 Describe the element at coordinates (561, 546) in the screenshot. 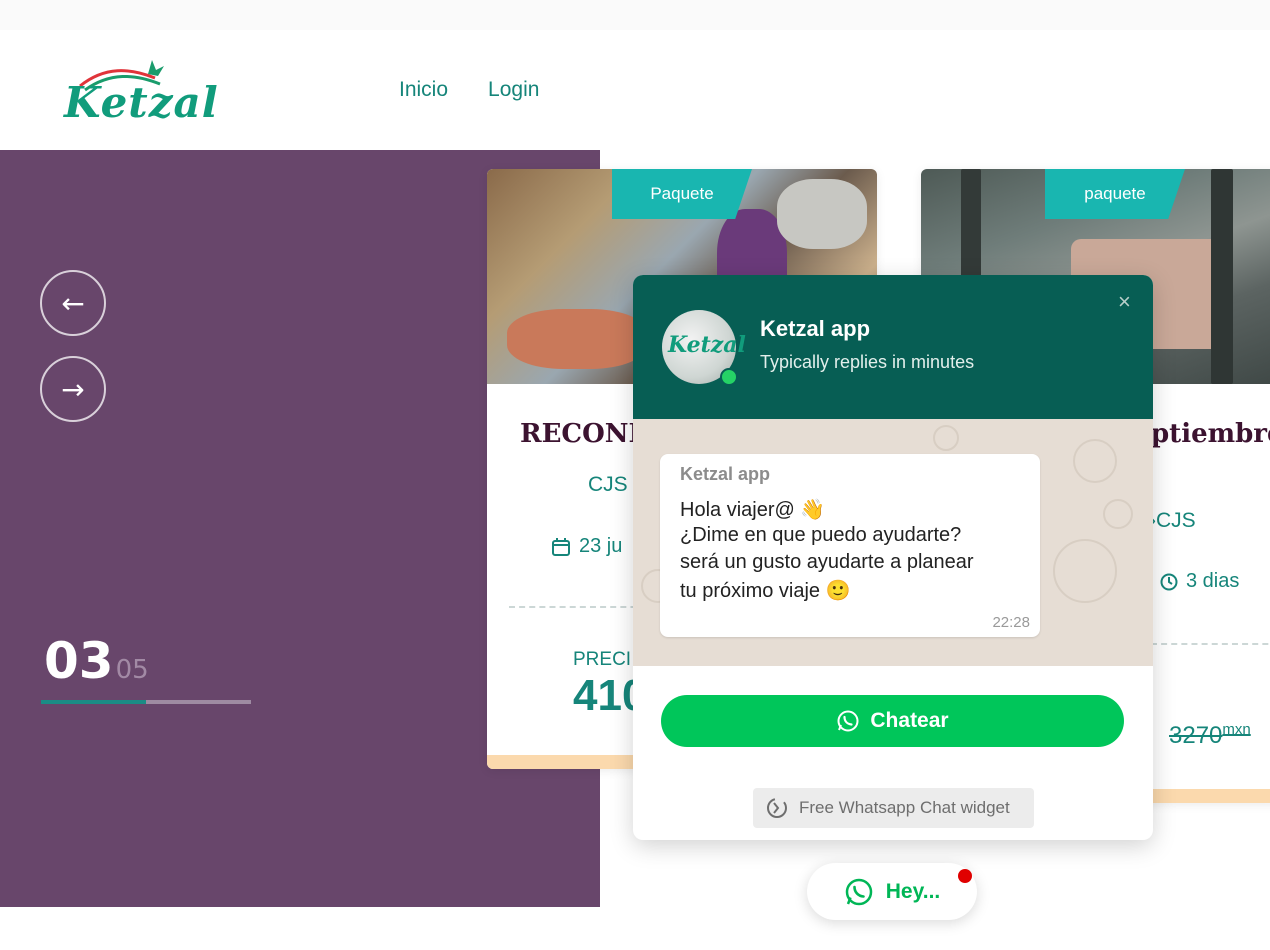

I see `calendar-icon` at that location.